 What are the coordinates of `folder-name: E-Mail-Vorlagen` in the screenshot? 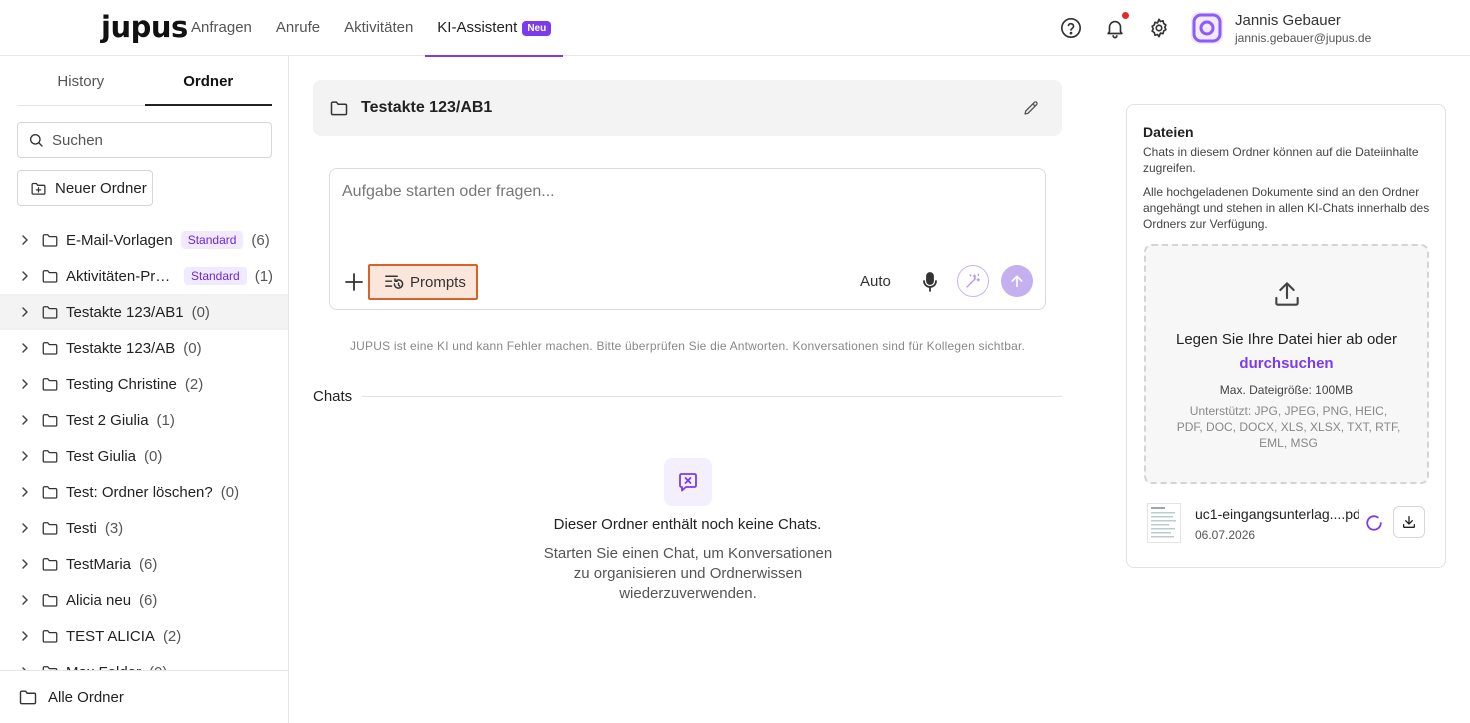 It's located at (119, 240).